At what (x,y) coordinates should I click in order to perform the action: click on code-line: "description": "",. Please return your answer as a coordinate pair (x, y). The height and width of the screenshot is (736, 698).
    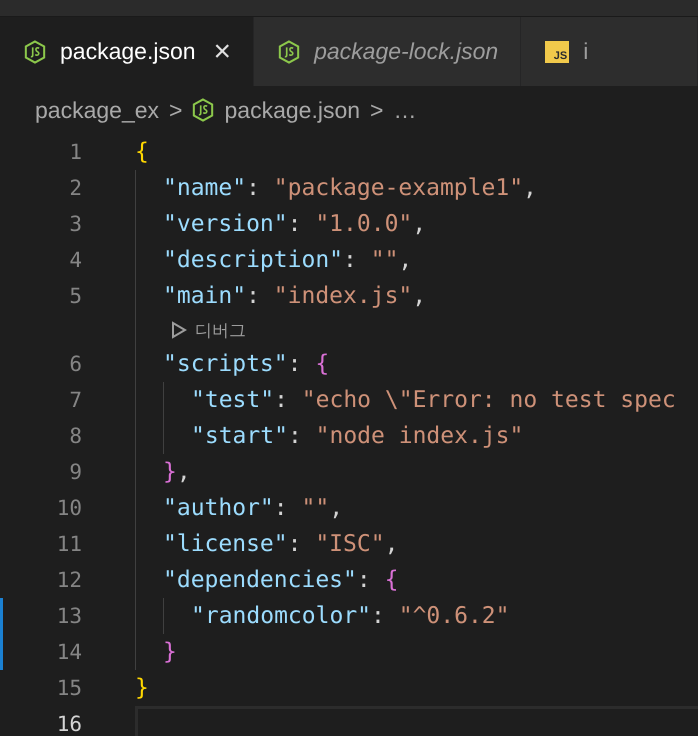
    Looking at the image, I should click on (287, 260).